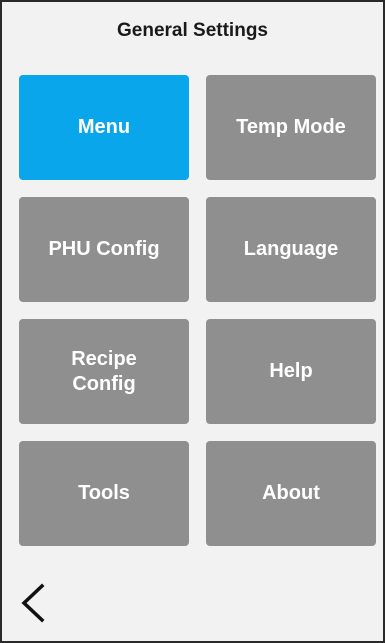  I want to click on language-button: Language, so click(291, 249).